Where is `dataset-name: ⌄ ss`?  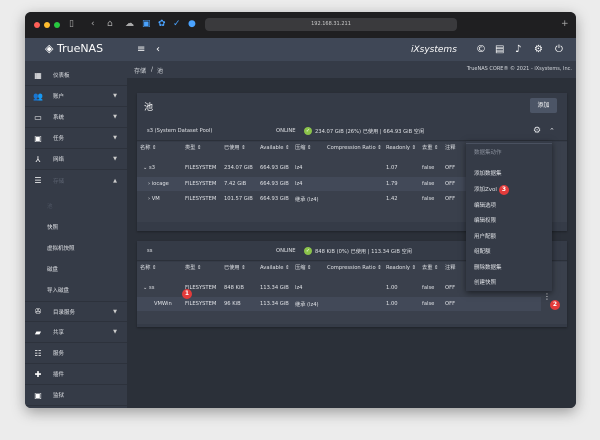
dataset-name: ⌄ ss is located at coordinates (148, 288).